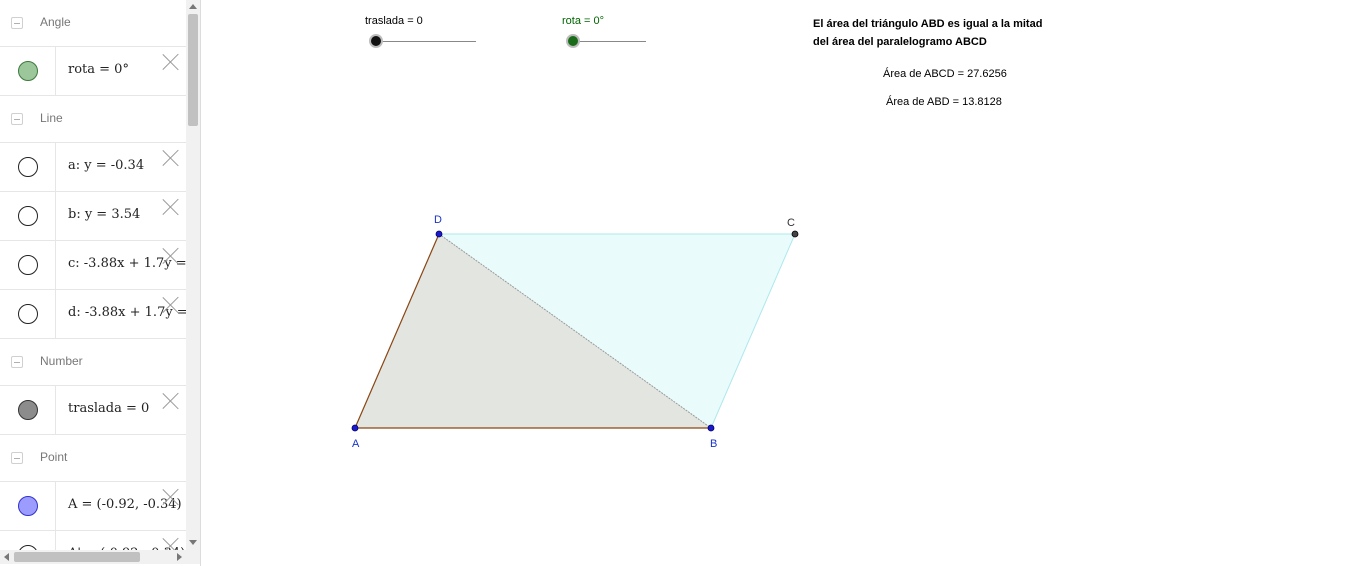  Describe the element at coordinates (179, 557) in the screenshot. I see `scroll-right-icon` at that location.